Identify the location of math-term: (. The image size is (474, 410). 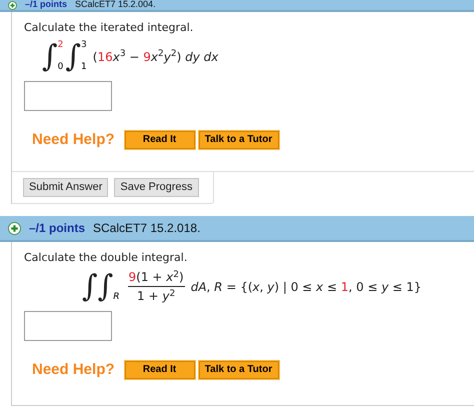
(95, 57).